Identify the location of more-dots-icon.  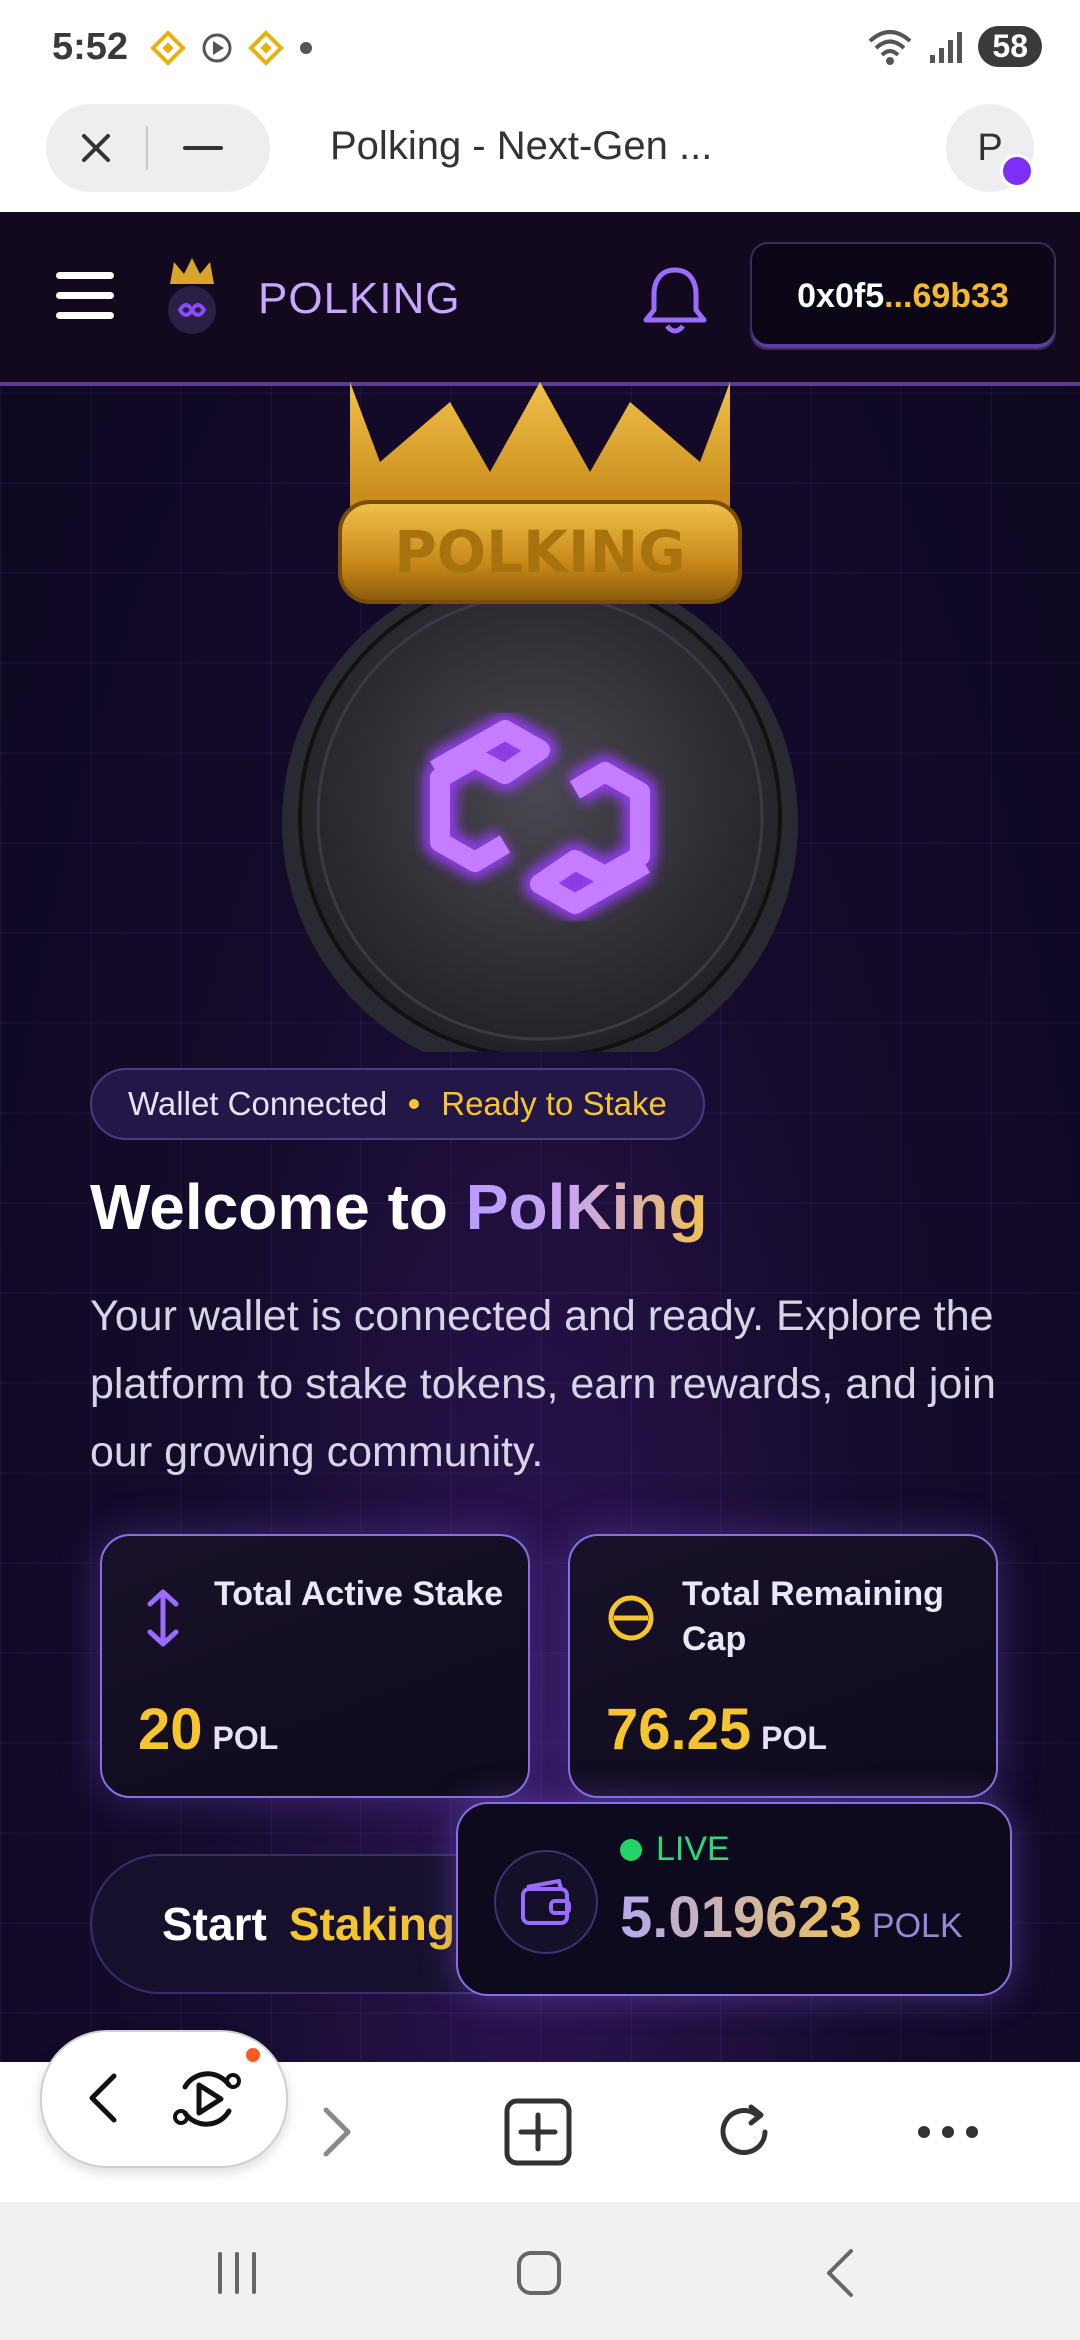
(948, 2132).